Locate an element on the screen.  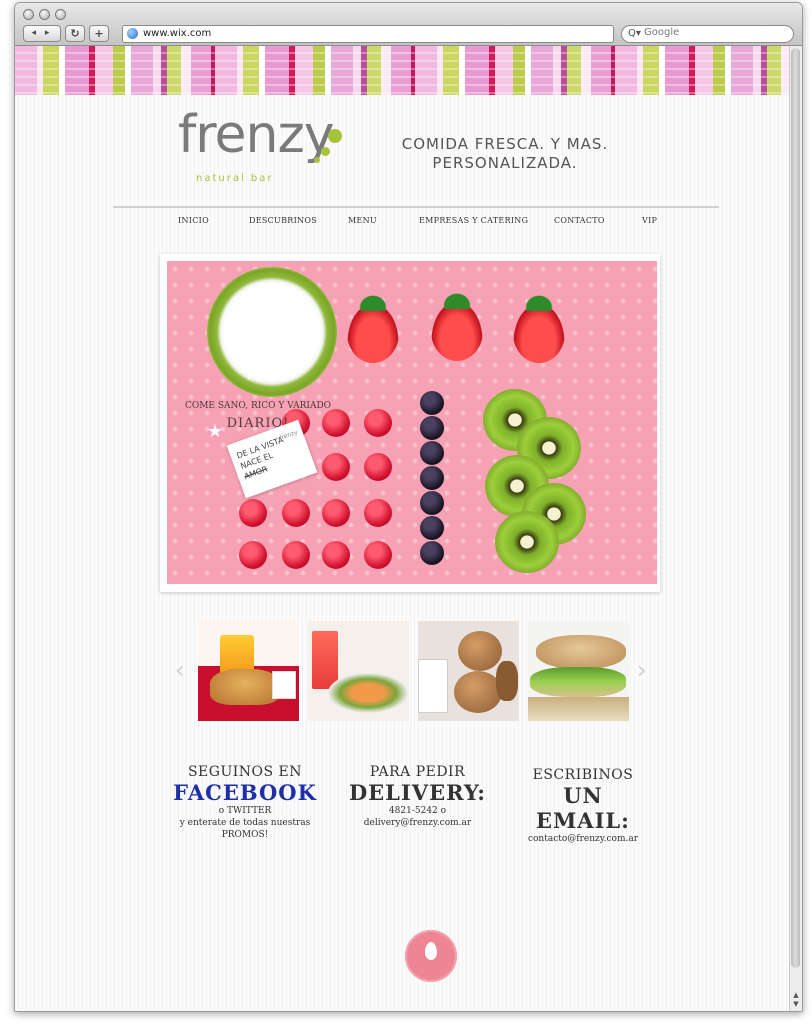
zoom-window-button is located at coordinates (60, 14).